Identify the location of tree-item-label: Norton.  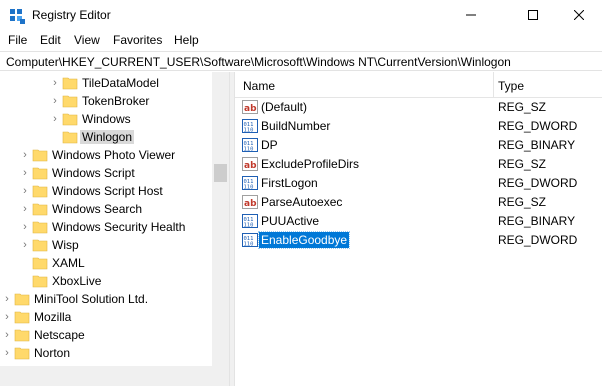
(52, 353).